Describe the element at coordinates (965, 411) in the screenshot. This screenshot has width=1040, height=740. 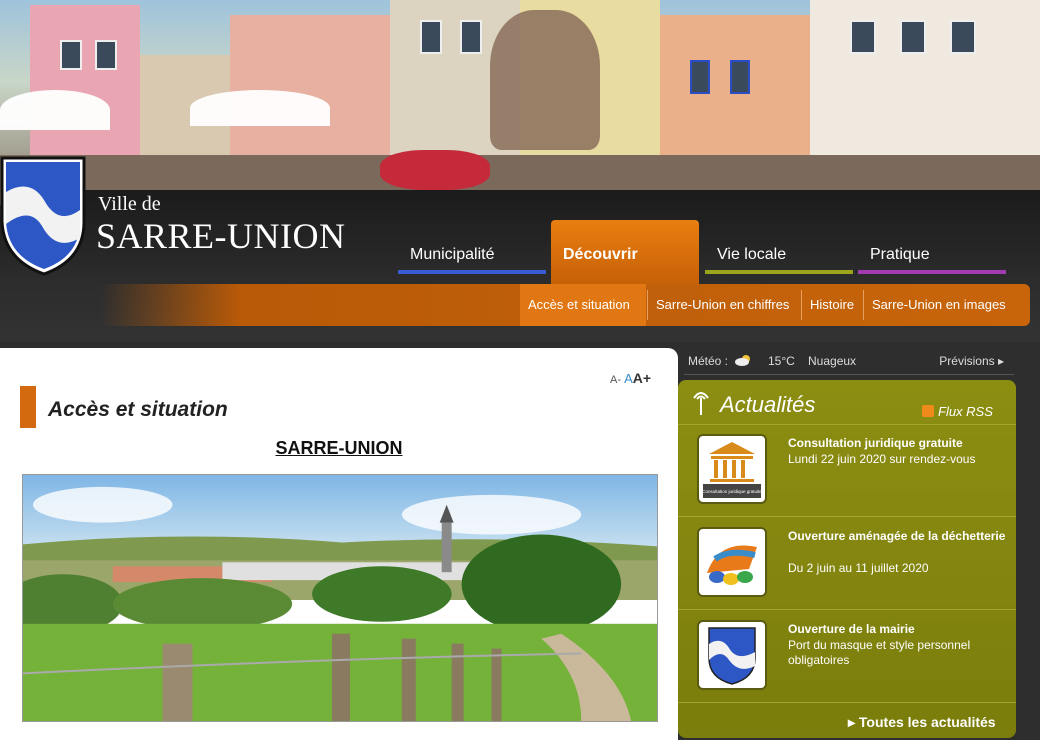
I see `rss-label: Flux RSS` at that location.